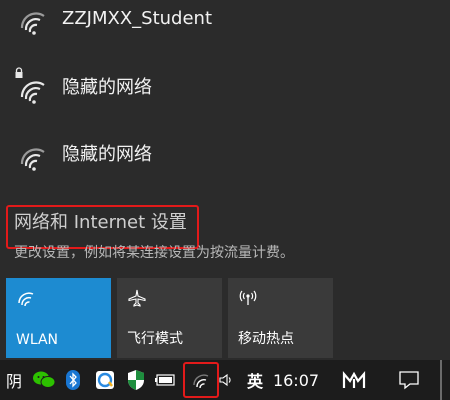 The width and height of the screenshot is (450, 400). Describe the element at coordinates (266, 339) in the screenshot. I see `quick-action-label: 移动热点` at that location.